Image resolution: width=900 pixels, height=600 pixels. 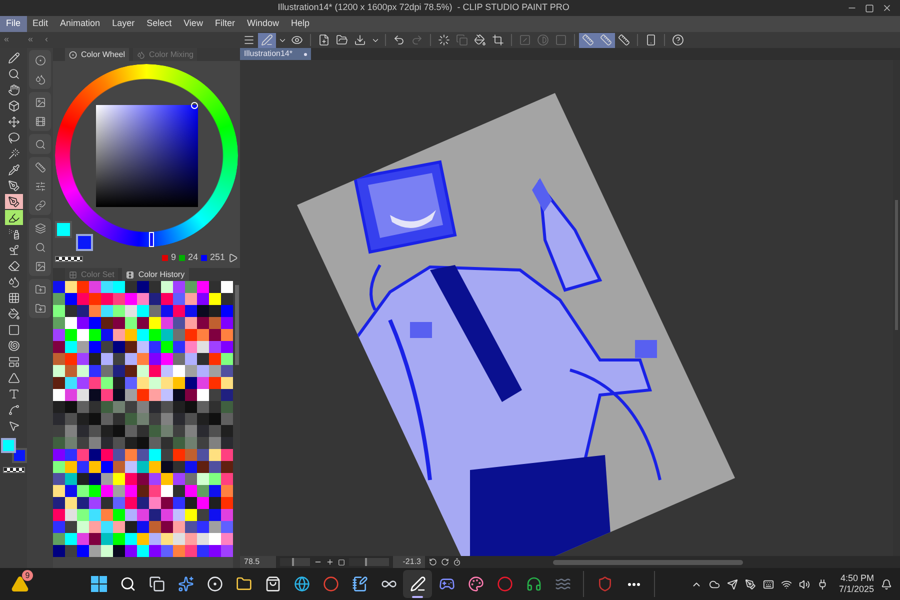 What do you see at coordinates (217, 257) in the screenshot?
I see `channel-value: 251` at bounding box center [217, 257].